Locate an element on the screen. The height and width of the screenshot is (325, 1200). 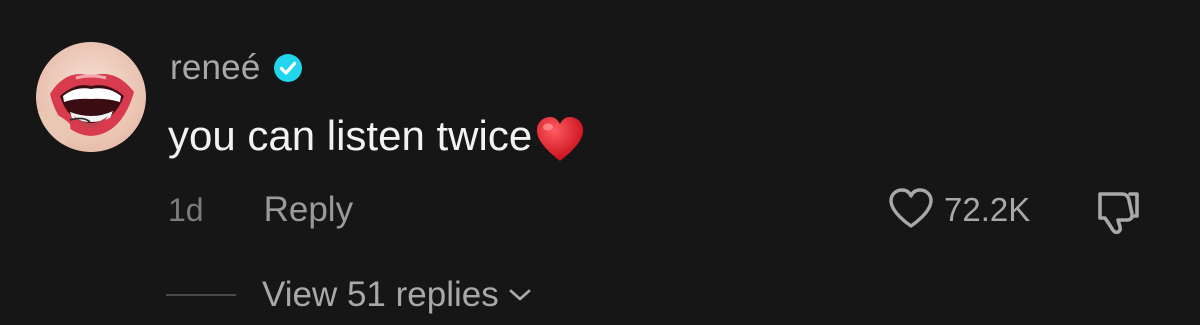
comment-text: you can listen twice is located at coordinates (350, 135).